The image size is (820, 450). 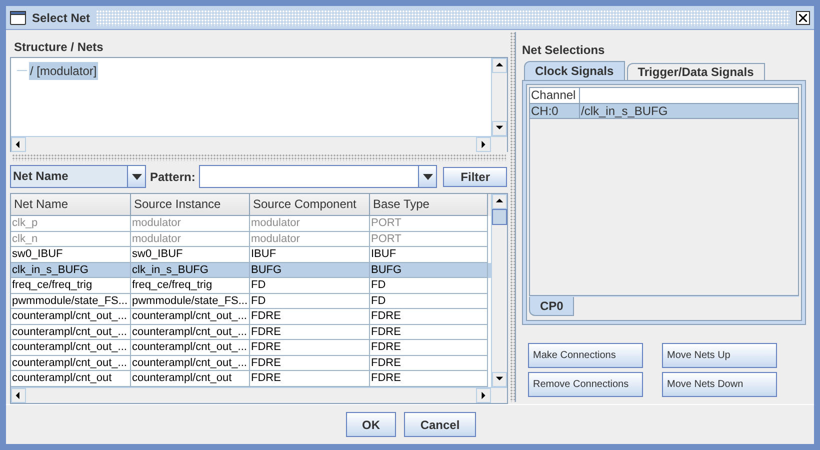 What do you see at coordinates (555, 111) in the screenshot?
I see `table-cell: CH:0` at bounding box center [555, 111].